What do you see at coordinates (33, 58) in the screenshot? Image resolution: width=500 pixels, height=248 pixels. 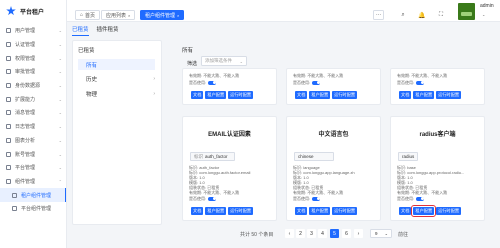 I see `sidebar-item-permission-management: 权限管理 ⌄` at bounding box center [33, 58].